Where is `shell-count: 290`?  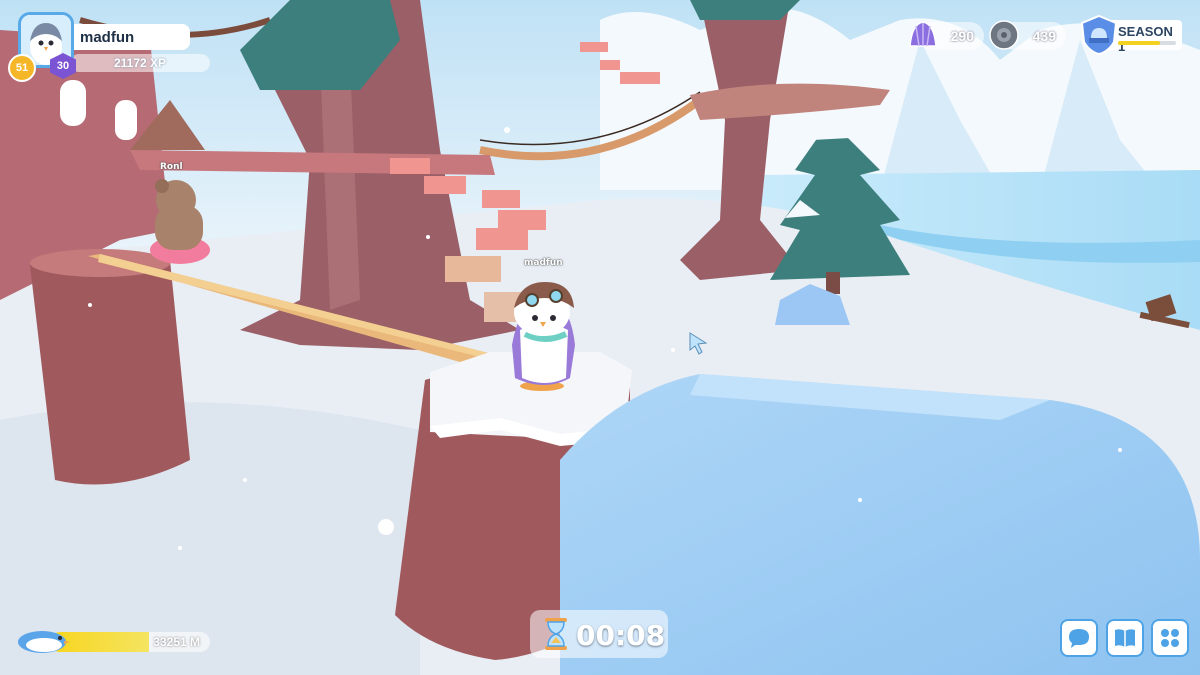
shell-count: 290 is located at coordinates (962, 36).